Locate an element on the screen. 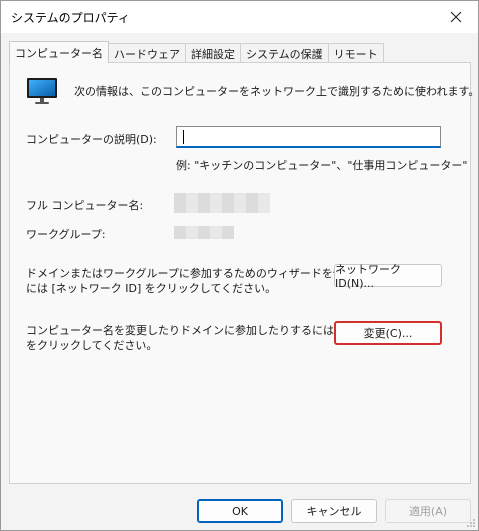 Image resolution: width=479 pixels, height=531 pixels. example-text: 例: "キッチンのコンピューター"、"仕事用コンピューター" is located at coordinates (322, 165).